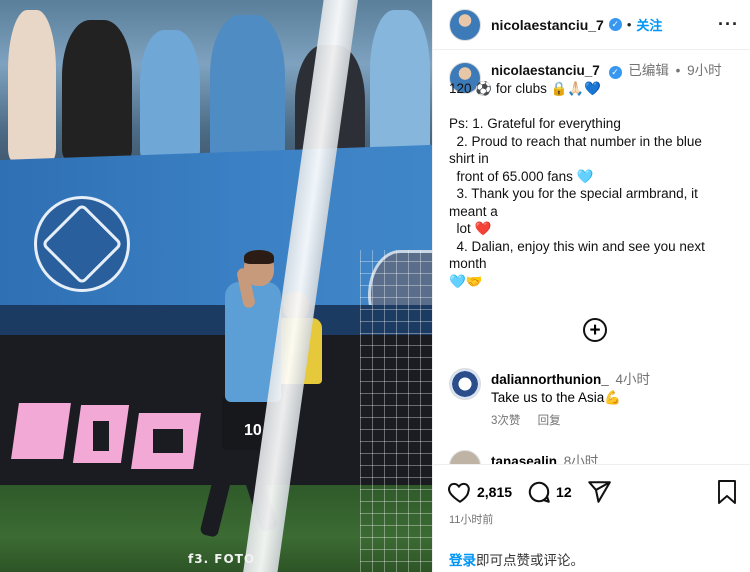 Image resolution: width=750 pixels, height=572 pixels. Describe the element at coordinates (648, 70) in the screenshot. I see `edited-label: 已编辑` at that location.